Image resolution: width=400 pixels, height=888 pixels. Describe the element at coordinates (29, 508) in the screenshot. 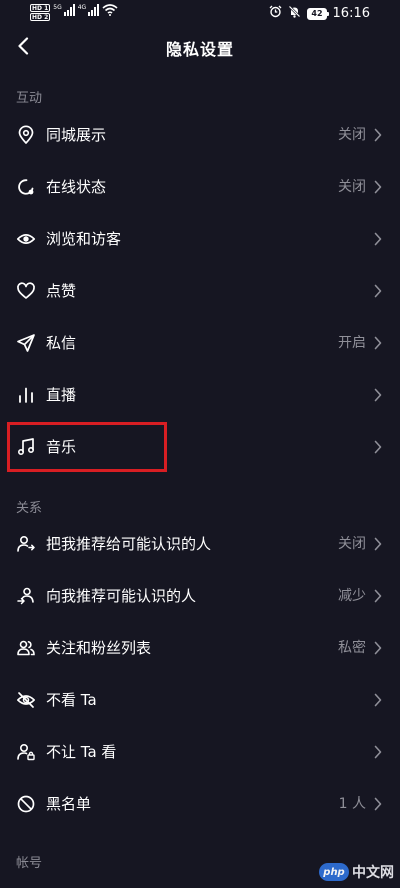

I see `section-label-relationships: 关系` at that location.